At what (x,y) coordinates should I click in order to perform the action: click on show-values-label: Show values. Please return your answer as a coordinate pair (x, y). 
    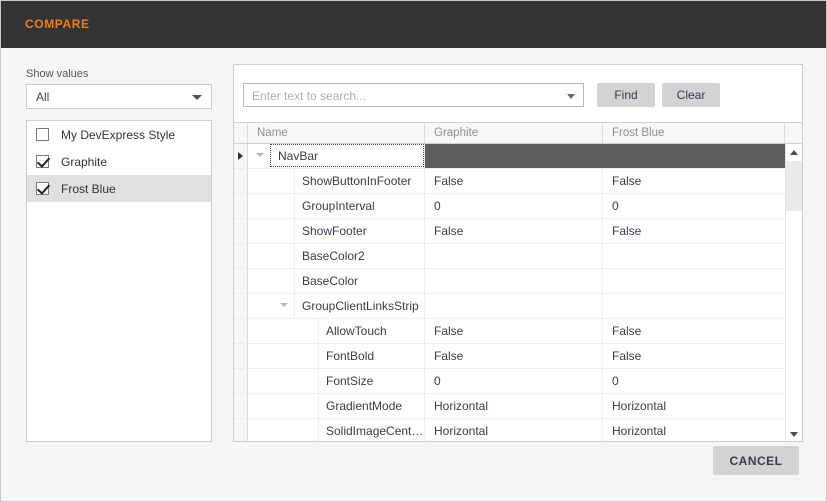
    Looking at the image, I should click on (57, 74).